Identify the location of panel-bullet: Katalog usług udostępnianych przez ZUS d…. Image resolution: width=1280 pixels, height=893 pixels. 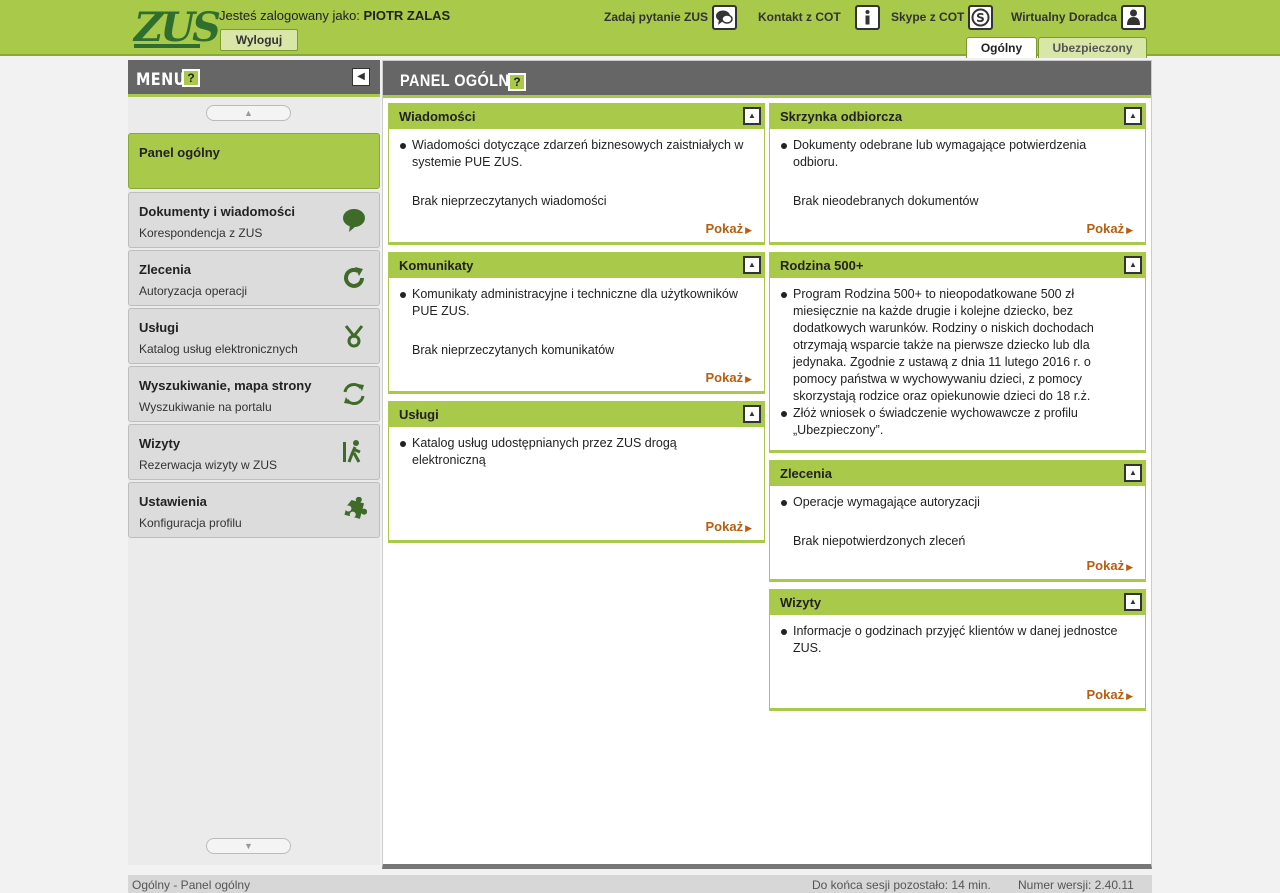
(576, 452).